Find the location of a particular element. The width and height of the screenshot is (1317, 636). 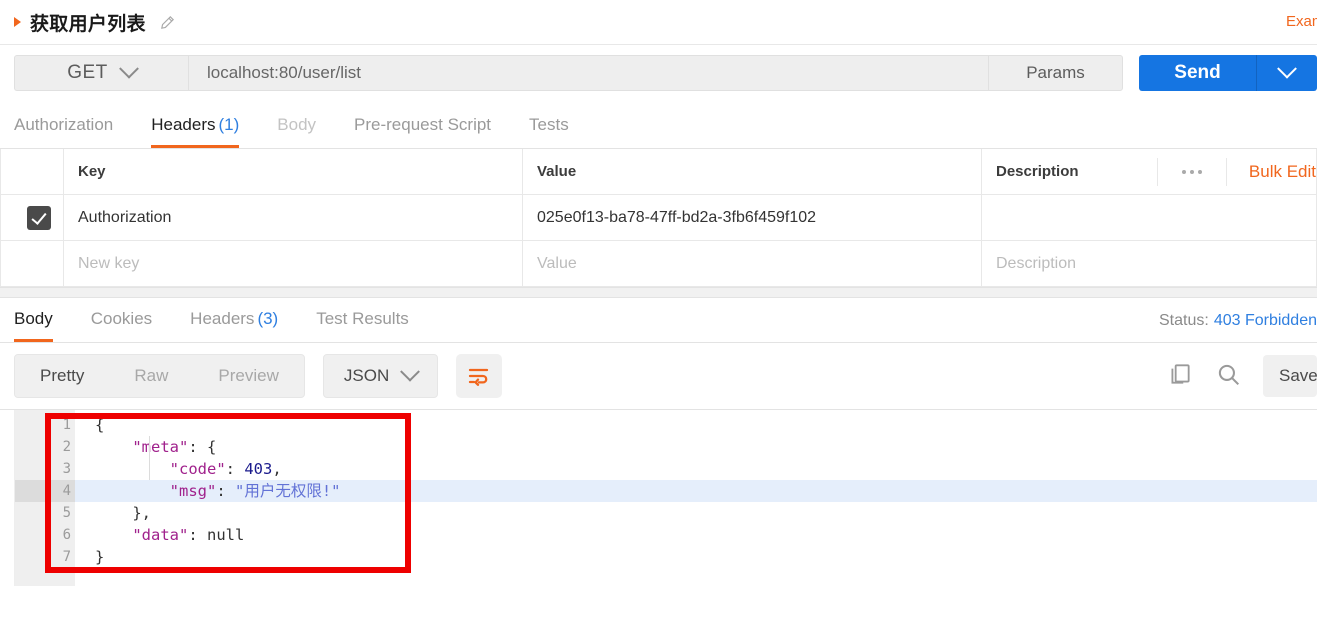

tab-label: Cookies is located at coordinates (121, 318).